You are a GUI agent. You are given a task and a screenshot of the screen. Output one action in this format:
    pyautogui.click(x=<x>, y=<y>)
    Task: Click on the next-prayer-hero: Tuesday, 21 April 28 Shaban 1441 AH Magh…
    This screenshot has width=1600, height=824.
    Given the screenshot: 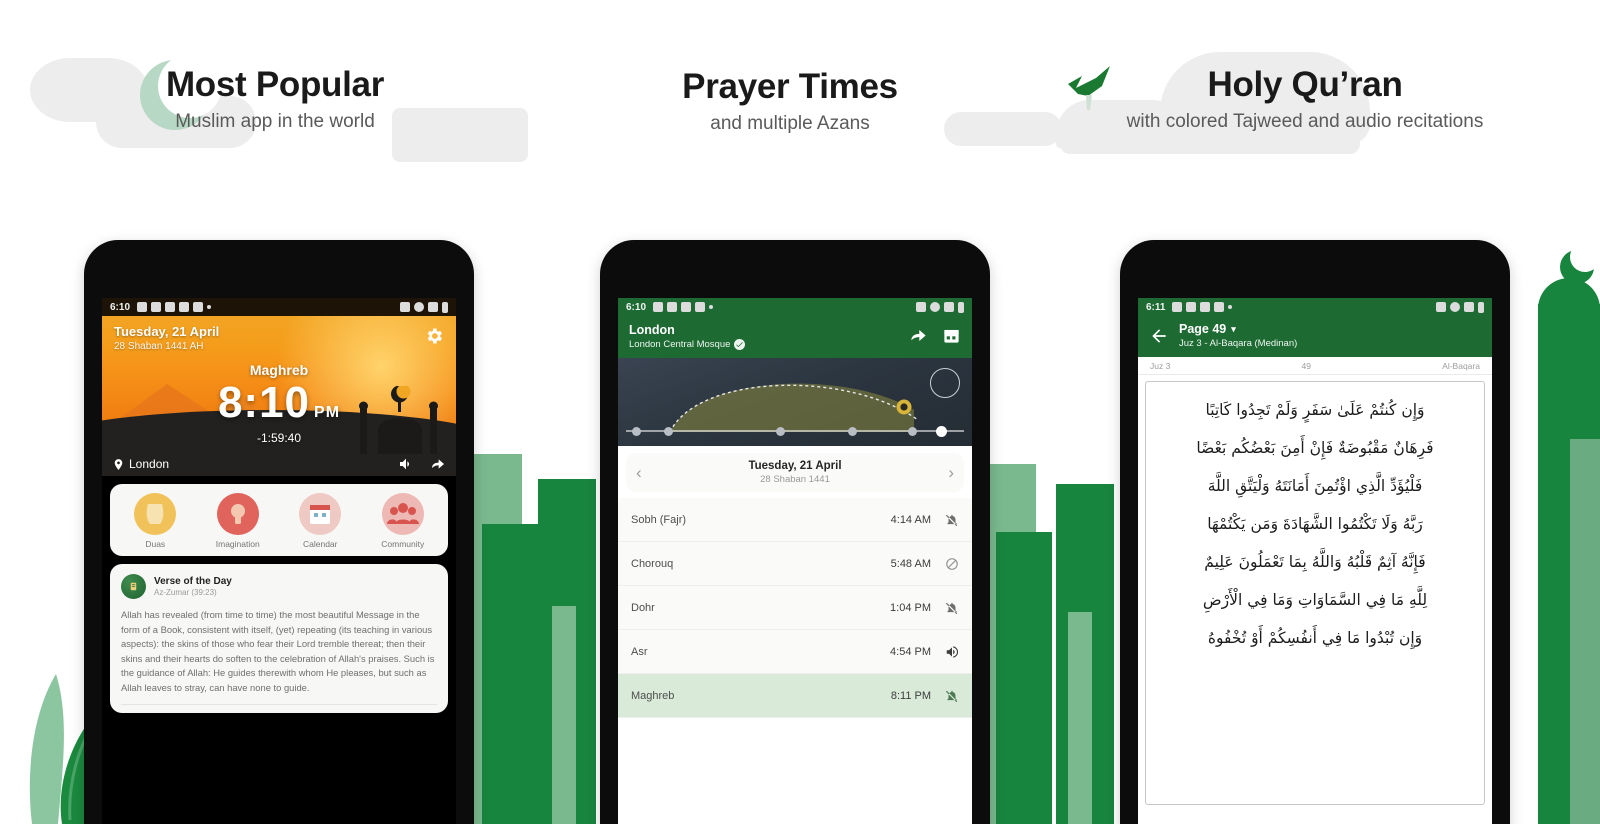 What is the action you would take?
    pyautogui.click(x=279, y=396)
    